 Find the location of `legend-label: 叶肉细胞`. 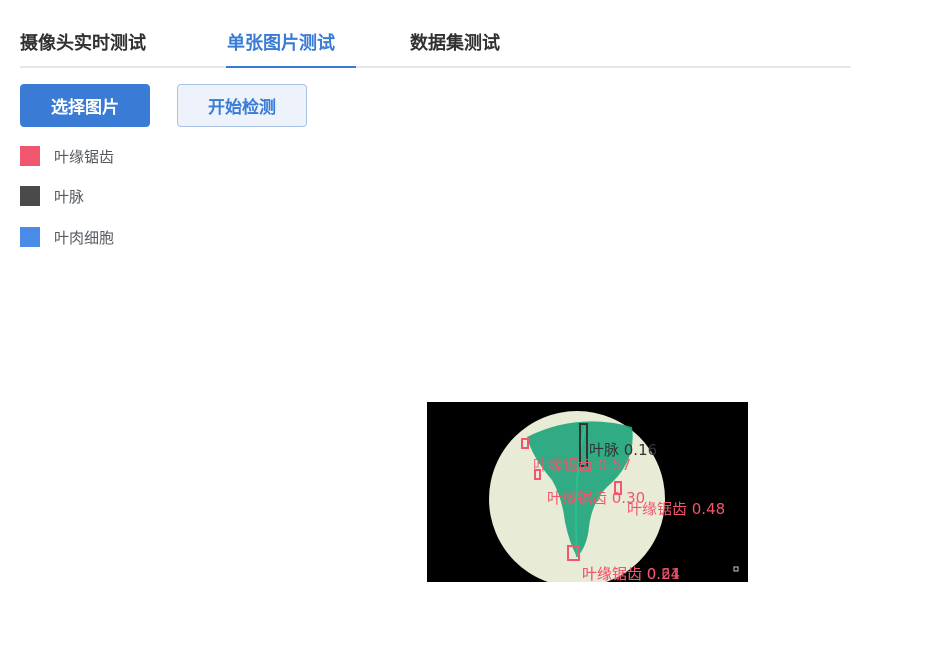

legend-label: 叶肉细胞 is located at coordinates (84, 237).